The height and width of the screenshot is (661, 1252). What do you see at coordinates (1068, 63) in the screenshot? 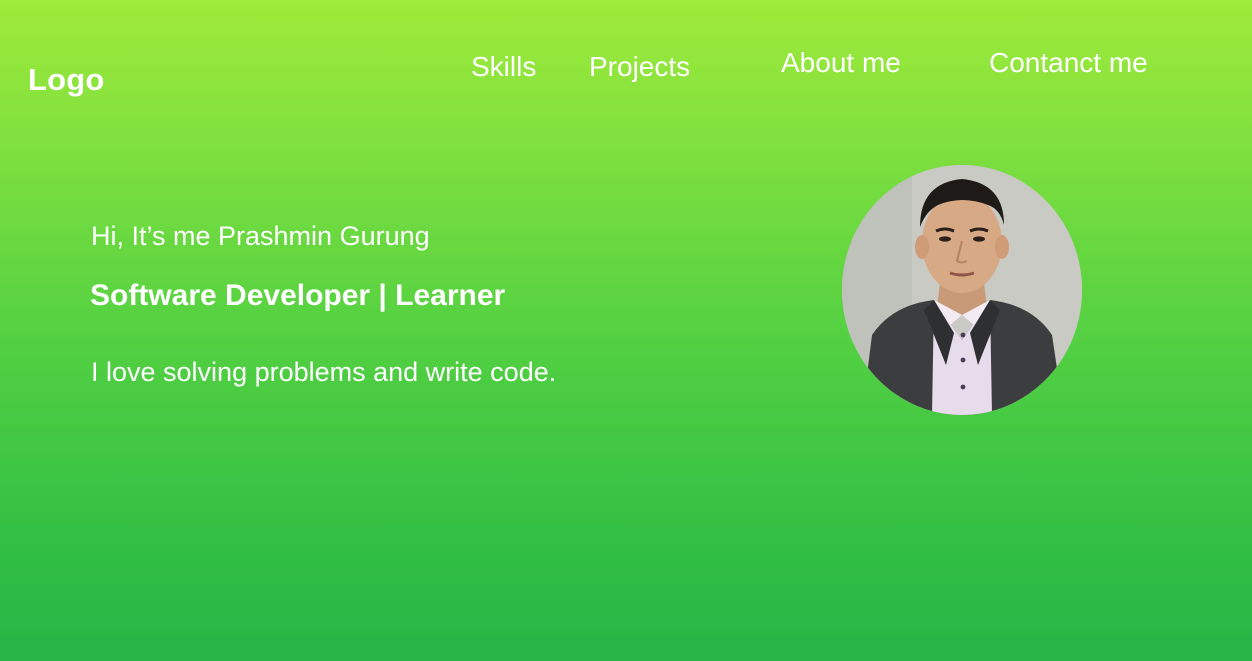
I see `nav-link-contact: Contanct me` at bounding box center [1068, 63].